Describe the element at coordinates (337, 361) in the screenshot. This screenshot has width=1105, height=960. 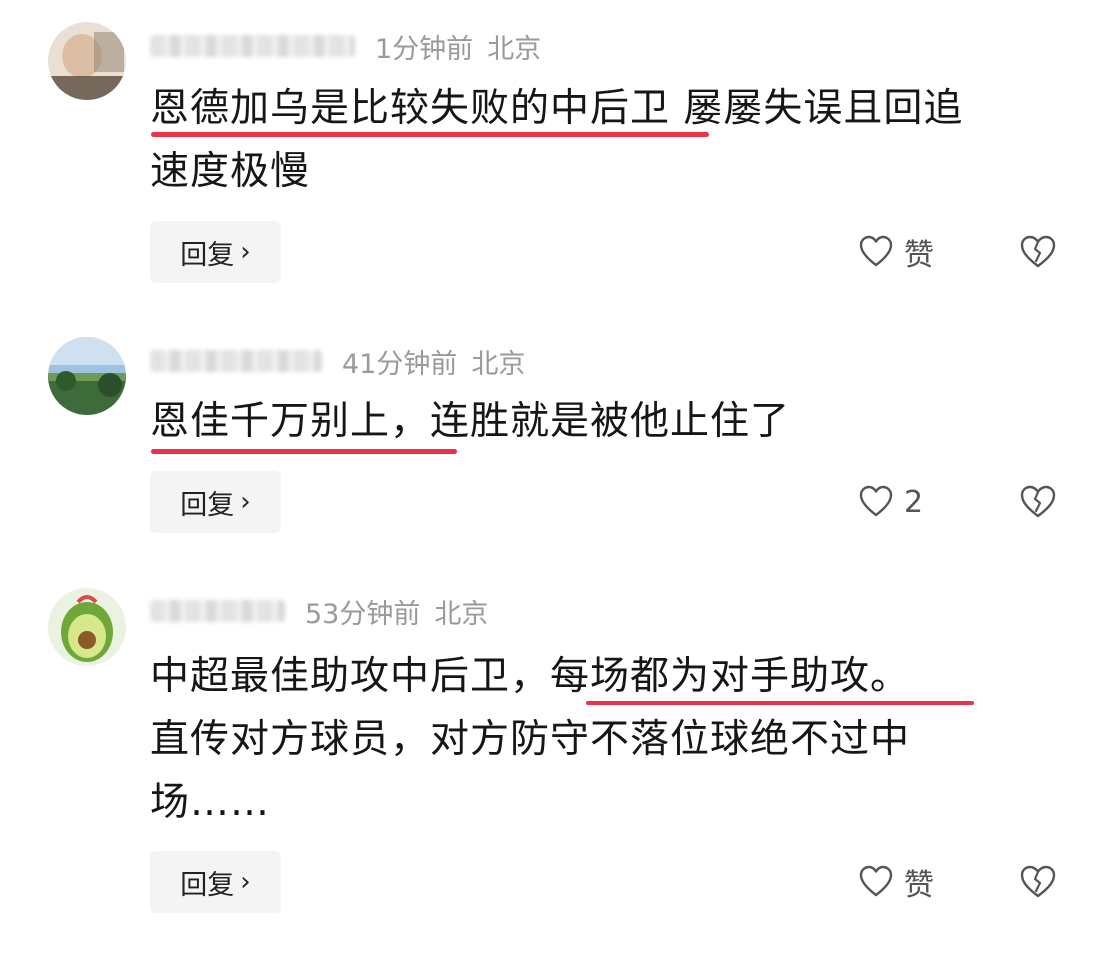
I see `comment-meta: 41分钟前 北京` at that location.